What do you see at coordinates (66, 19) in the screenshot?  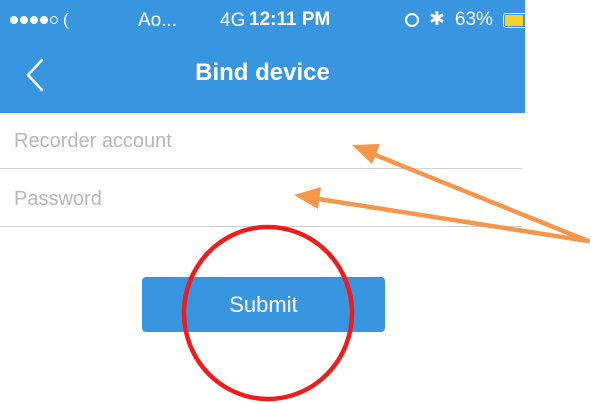 I see `carrier-text: (` at bounding box center [66, 19].